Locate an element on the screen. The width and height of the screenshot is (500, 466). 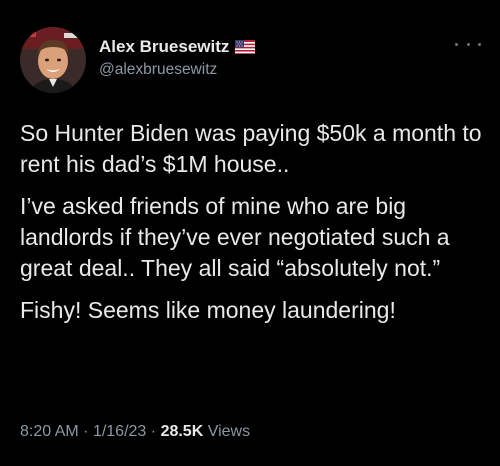
user-handle: @alexbruesewitz is located at coordinates (177, 70).